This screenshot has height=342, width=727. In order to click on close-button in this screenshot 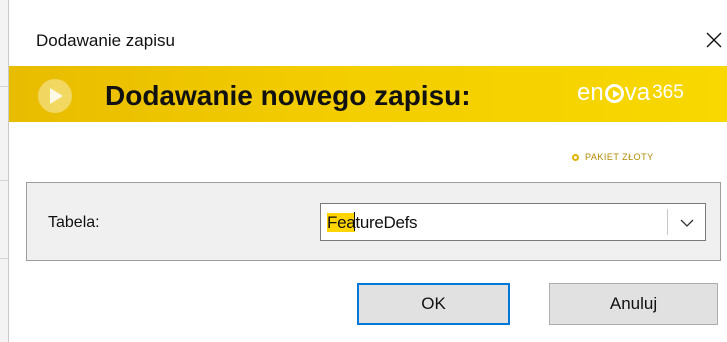, I will do `click(711, 40)`.